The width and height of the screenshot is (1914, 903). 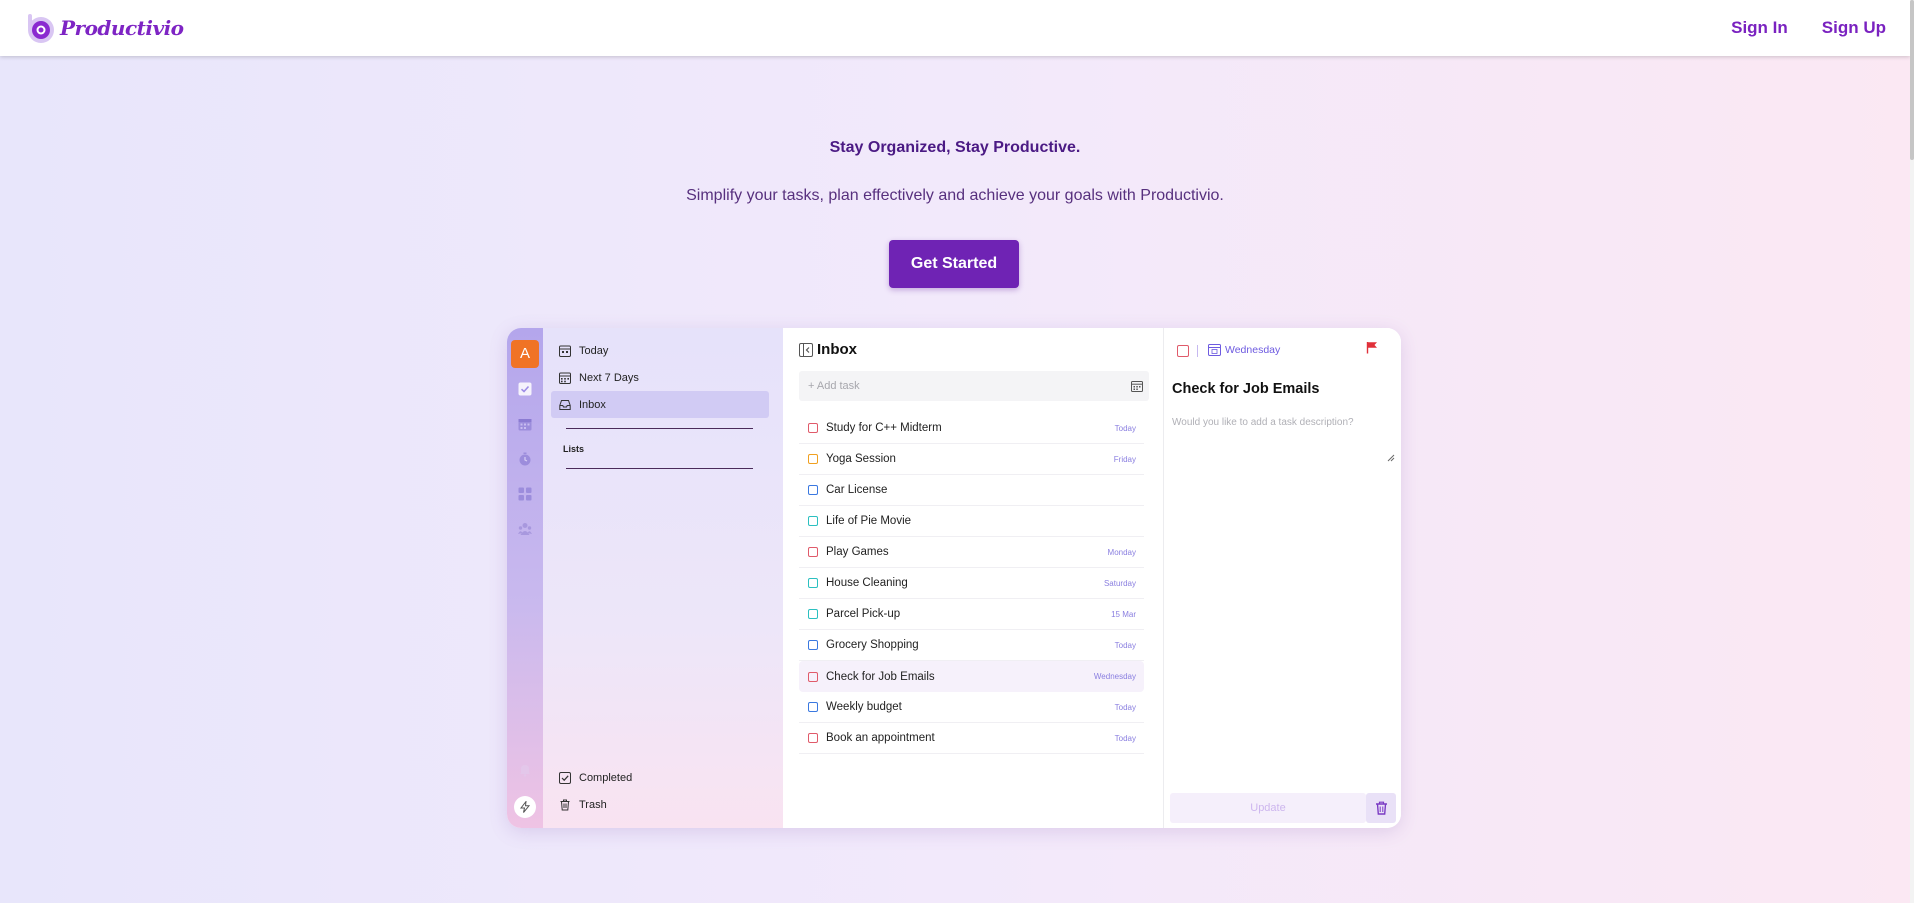 What do you see at coordinates (955, 147) in the screenshot?
I see `hero-title: Stay Organized, Stay Productive.` at bounding box center [955, 147].